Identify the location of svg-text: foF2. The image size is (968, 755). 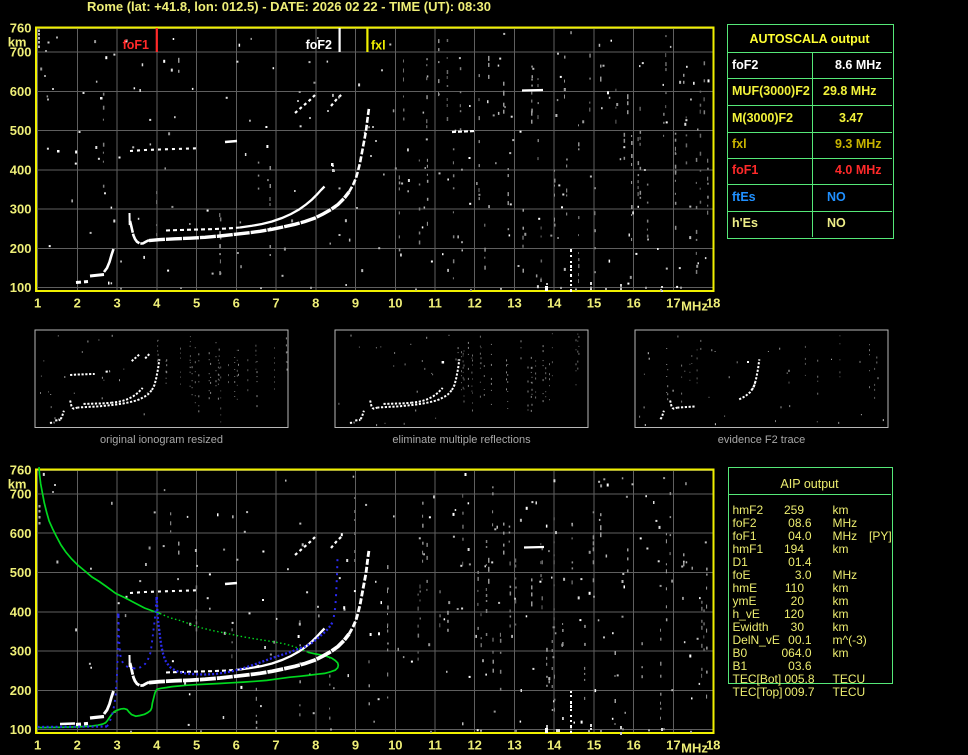
(319, 45).